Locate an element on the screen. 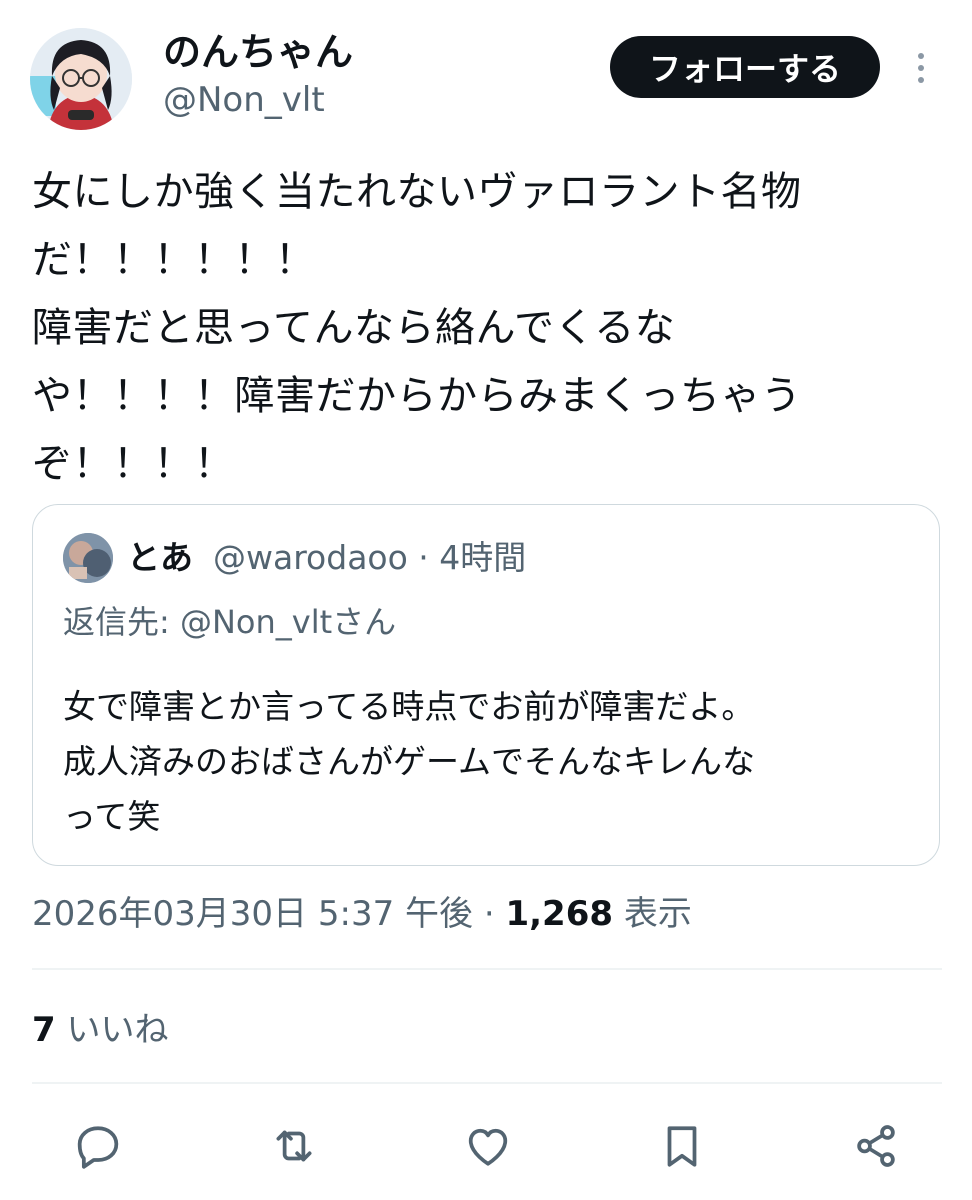 Image resolution: width=972 pixels, height=1200 pixels. like-icon is located at coordinates (488, 1146).